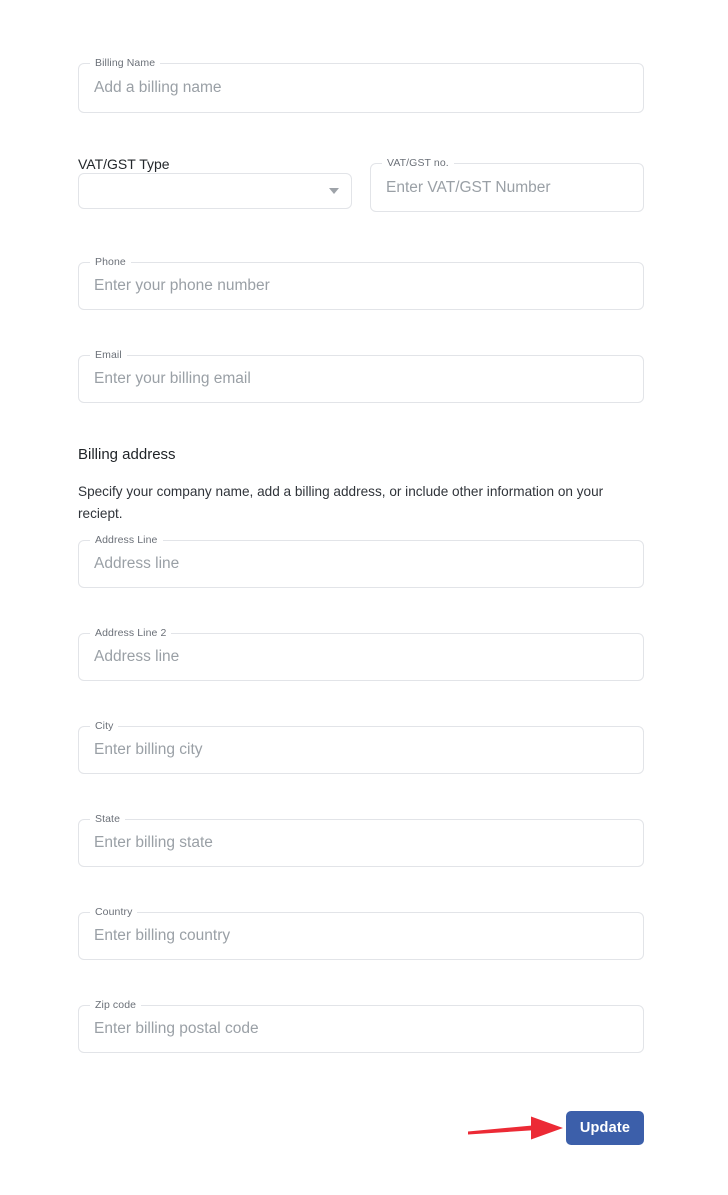 The height and width of the screenshot is (1195, 728). Describe the element at coordinates (131, 633) in the screenshot. I see `address-line-2-label: Address Line 2` at that location.